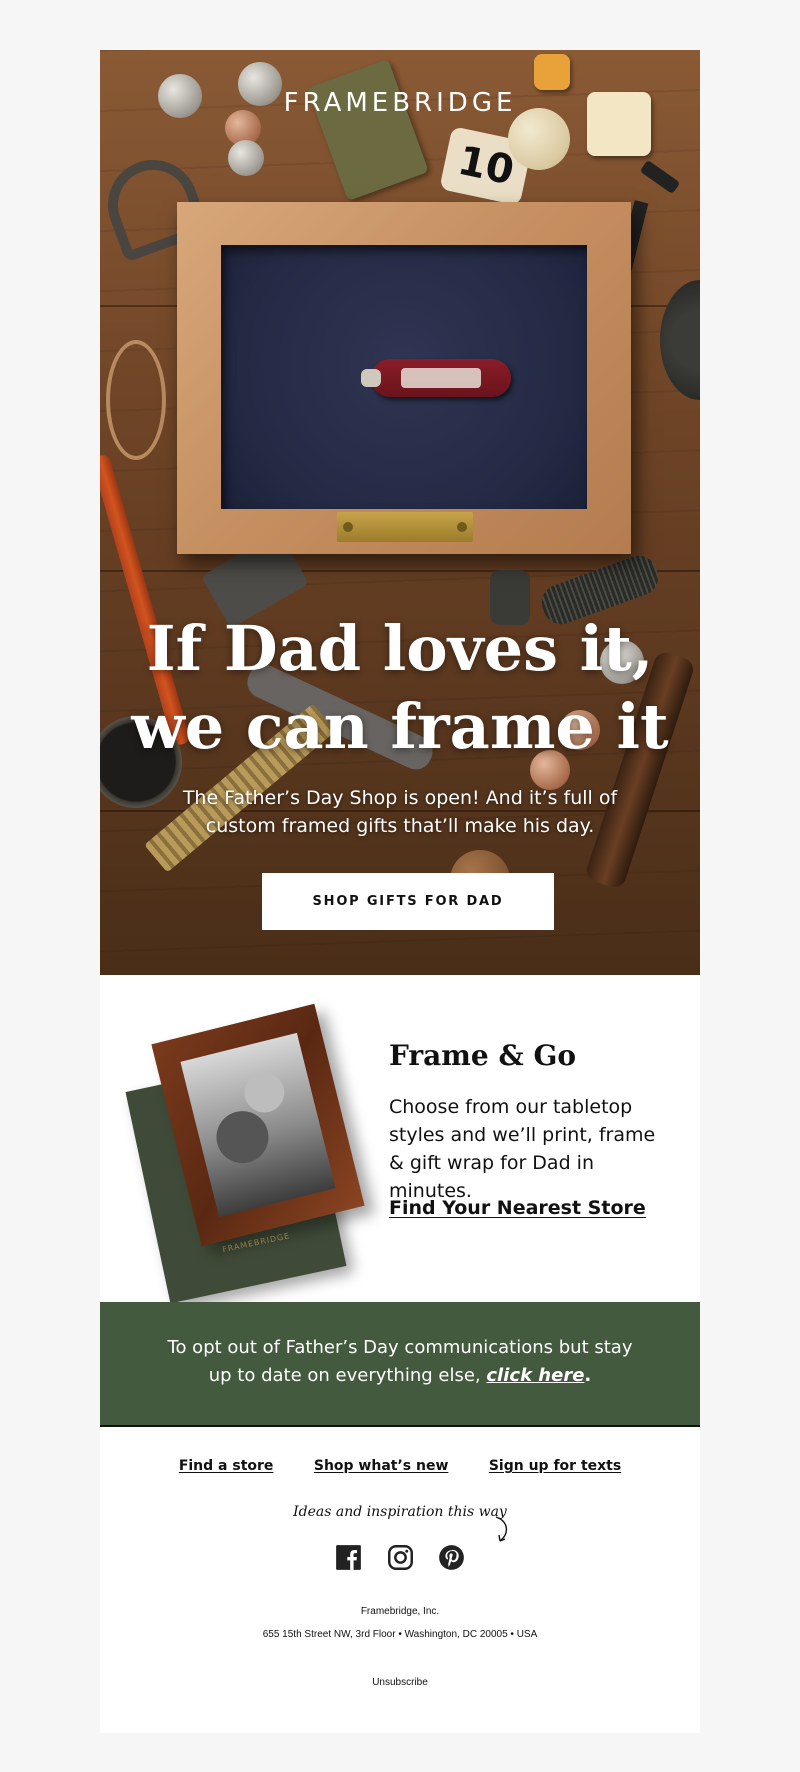 This screenshot has width=800, height=1772. I want to click on unsubscribe-link: Unsubscribe, so click(400, 1682).